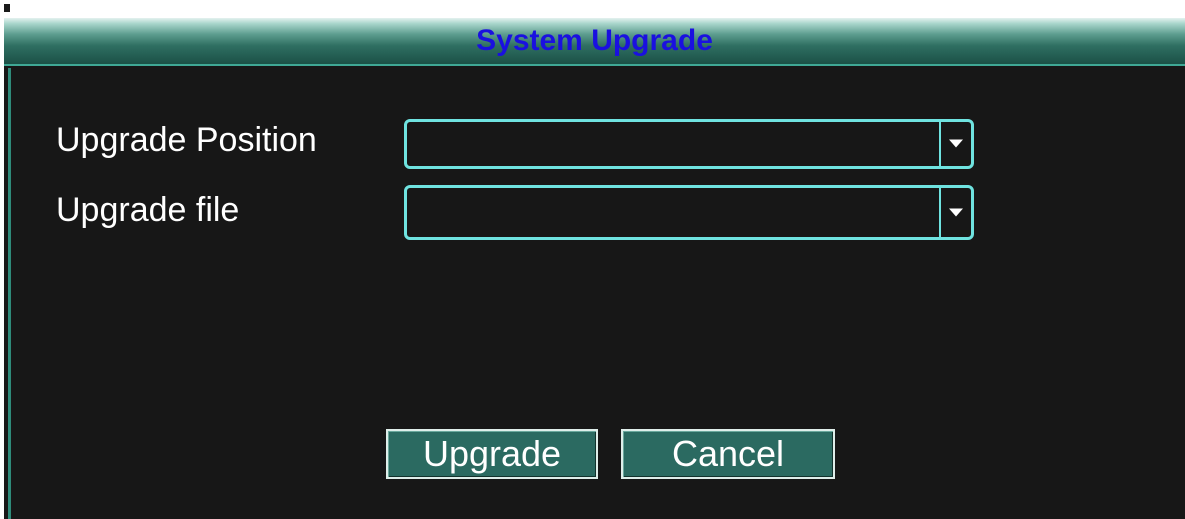 This screenshot has height=519, width=1185. I want to click on upgrade-button: Upgrade, so click(492, 454).